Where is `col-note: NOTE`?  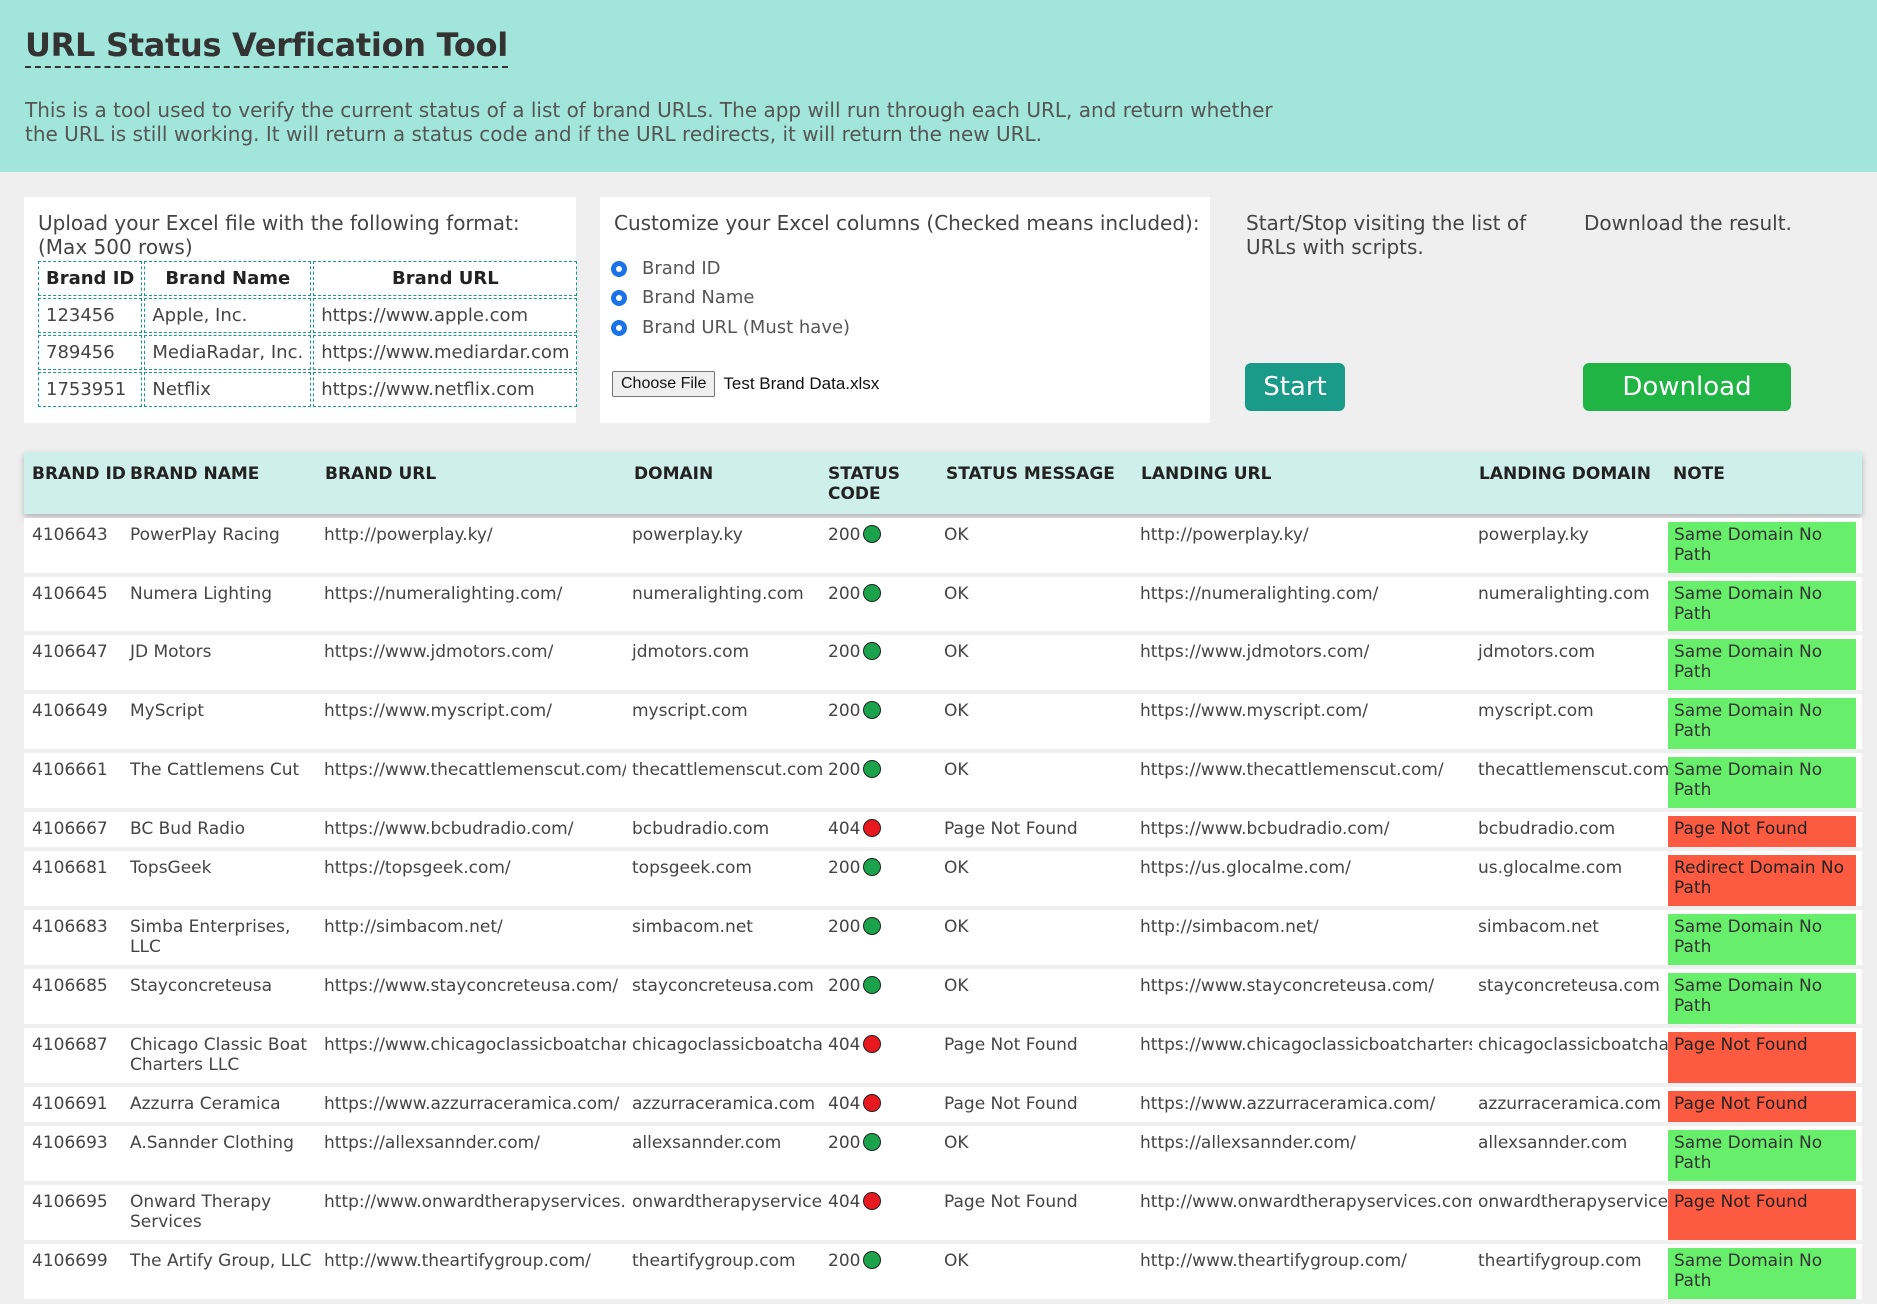
col-note: NOTE is located at coordinates (1699, 474).